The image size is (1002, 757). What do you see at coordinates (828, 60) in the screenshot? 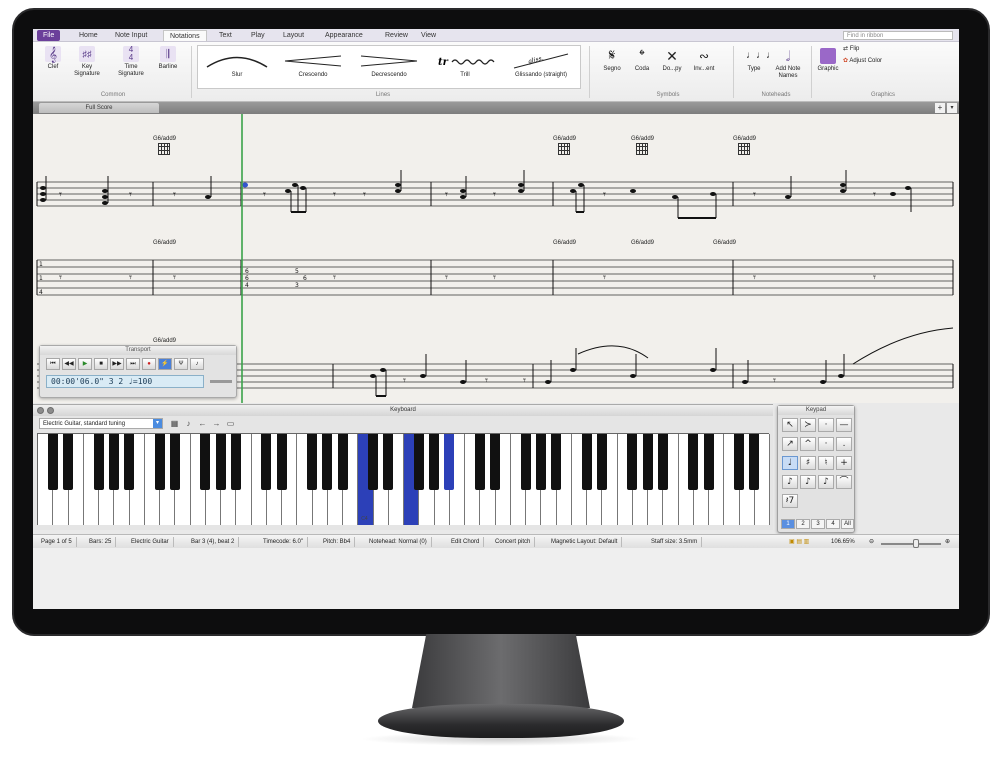
I see `graphic-button: Graphic` at bounding box center [828, 60].